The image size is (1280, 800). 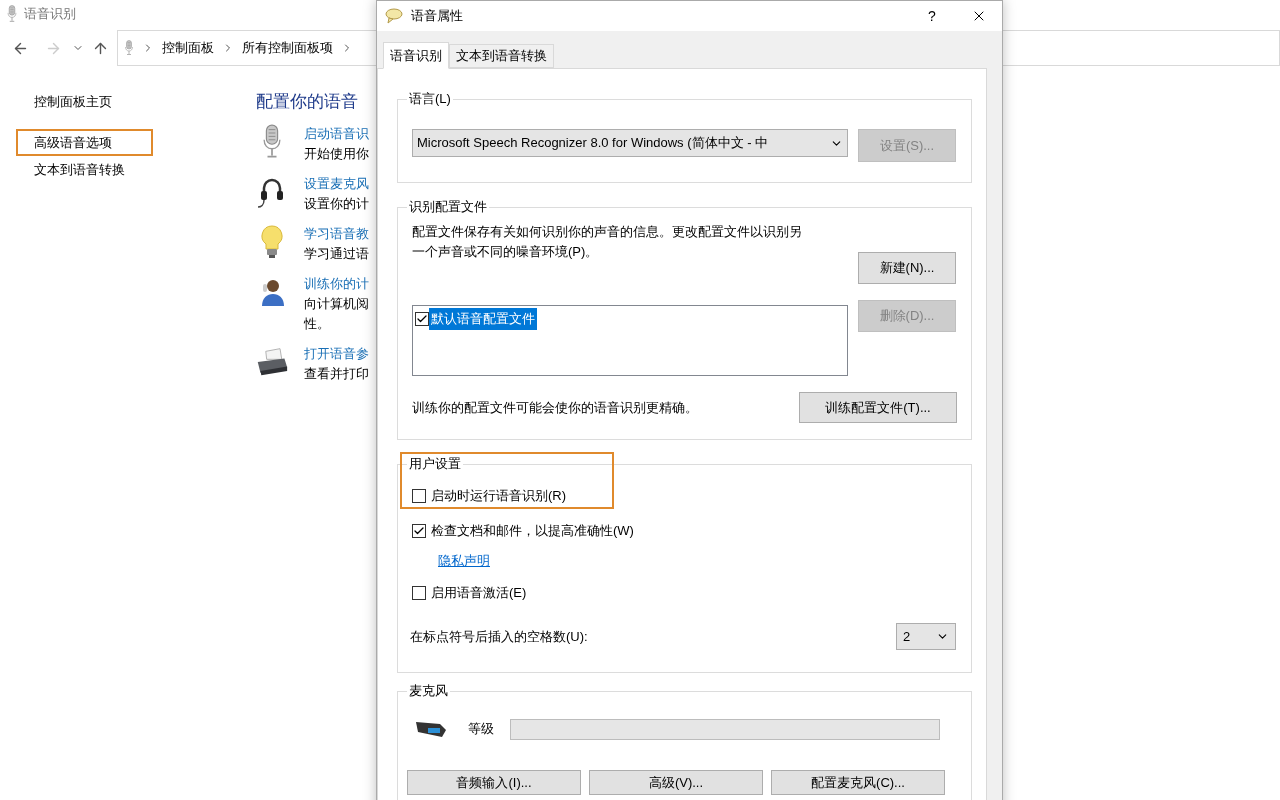 I want to click on dropdown-value: Microsoft Speech Recognizer 8.0 for Windows (简体中文 - 中, so click(x=593, y=143).